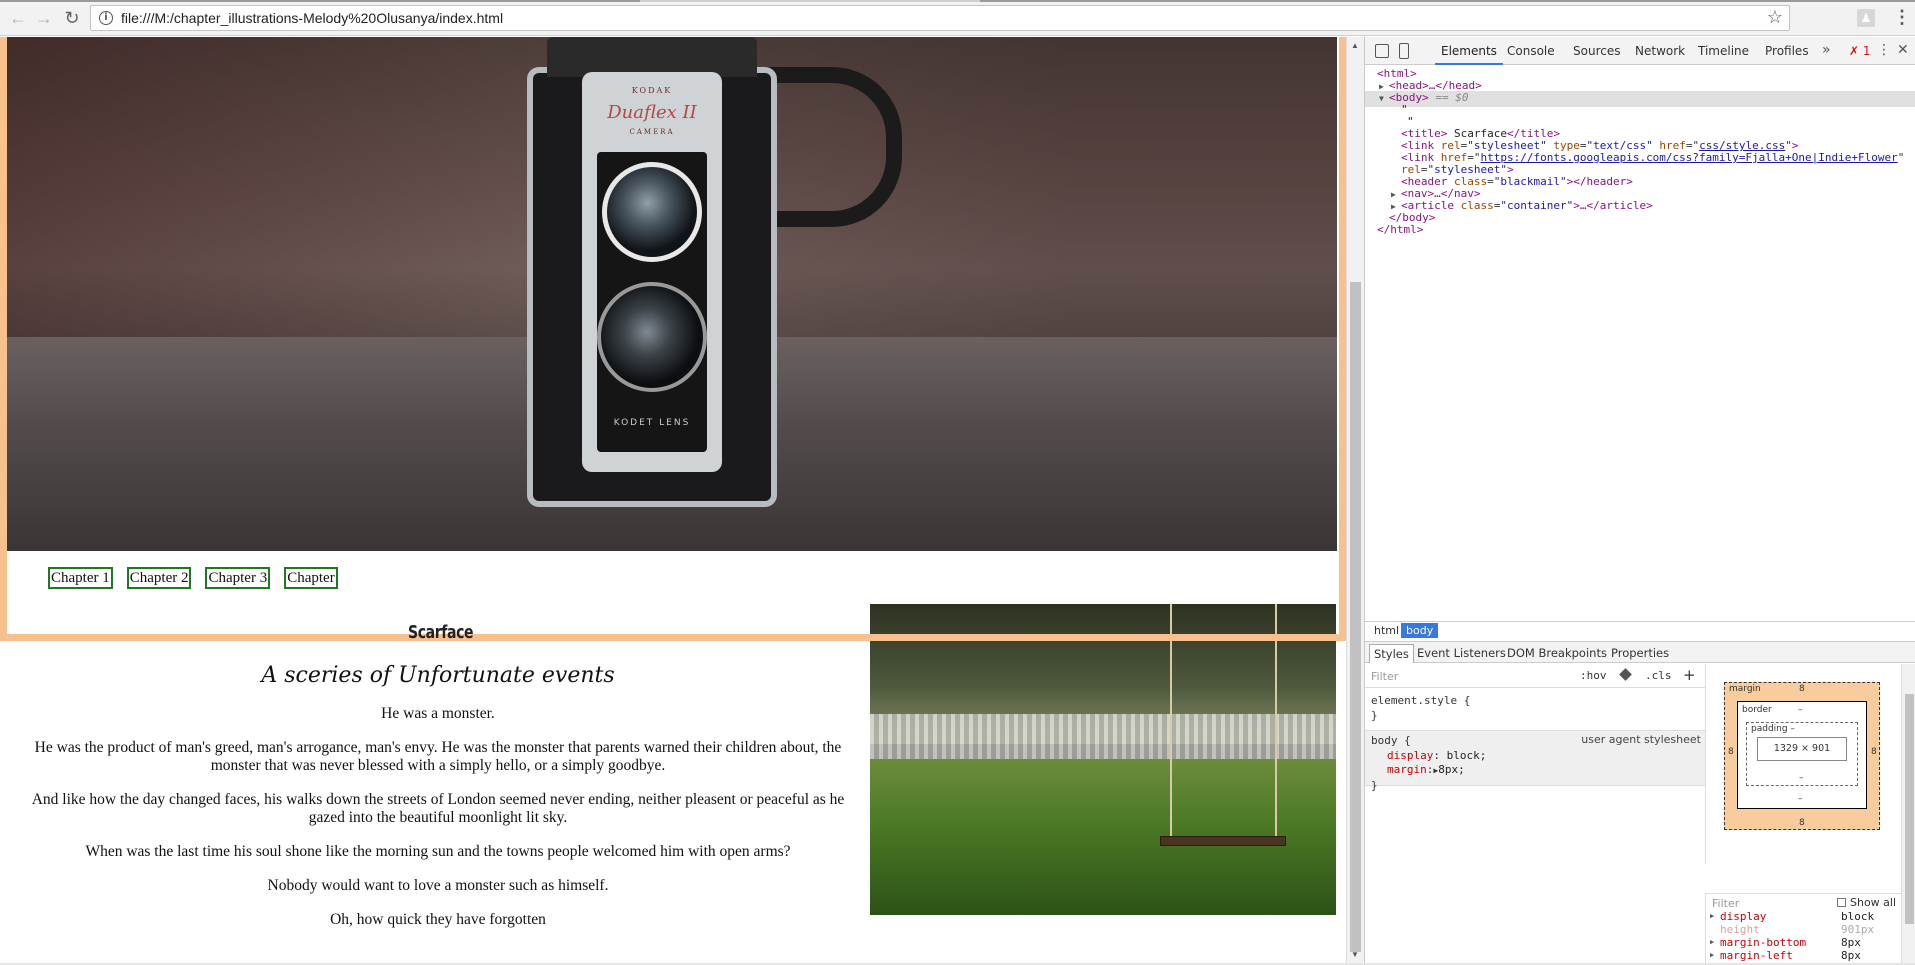 The image size is (1915, 965). Describe the element at coordinates (1374, 715) in the screenshot. I see `rule-close: }` at that location.